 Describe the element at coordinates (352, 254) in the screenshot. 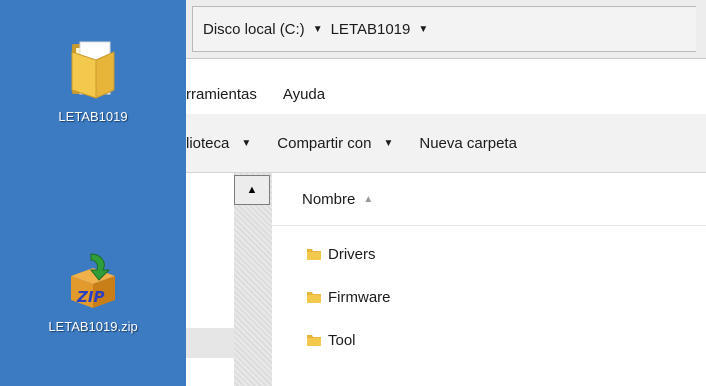

I see `list-item-label: Drivers` at that location.